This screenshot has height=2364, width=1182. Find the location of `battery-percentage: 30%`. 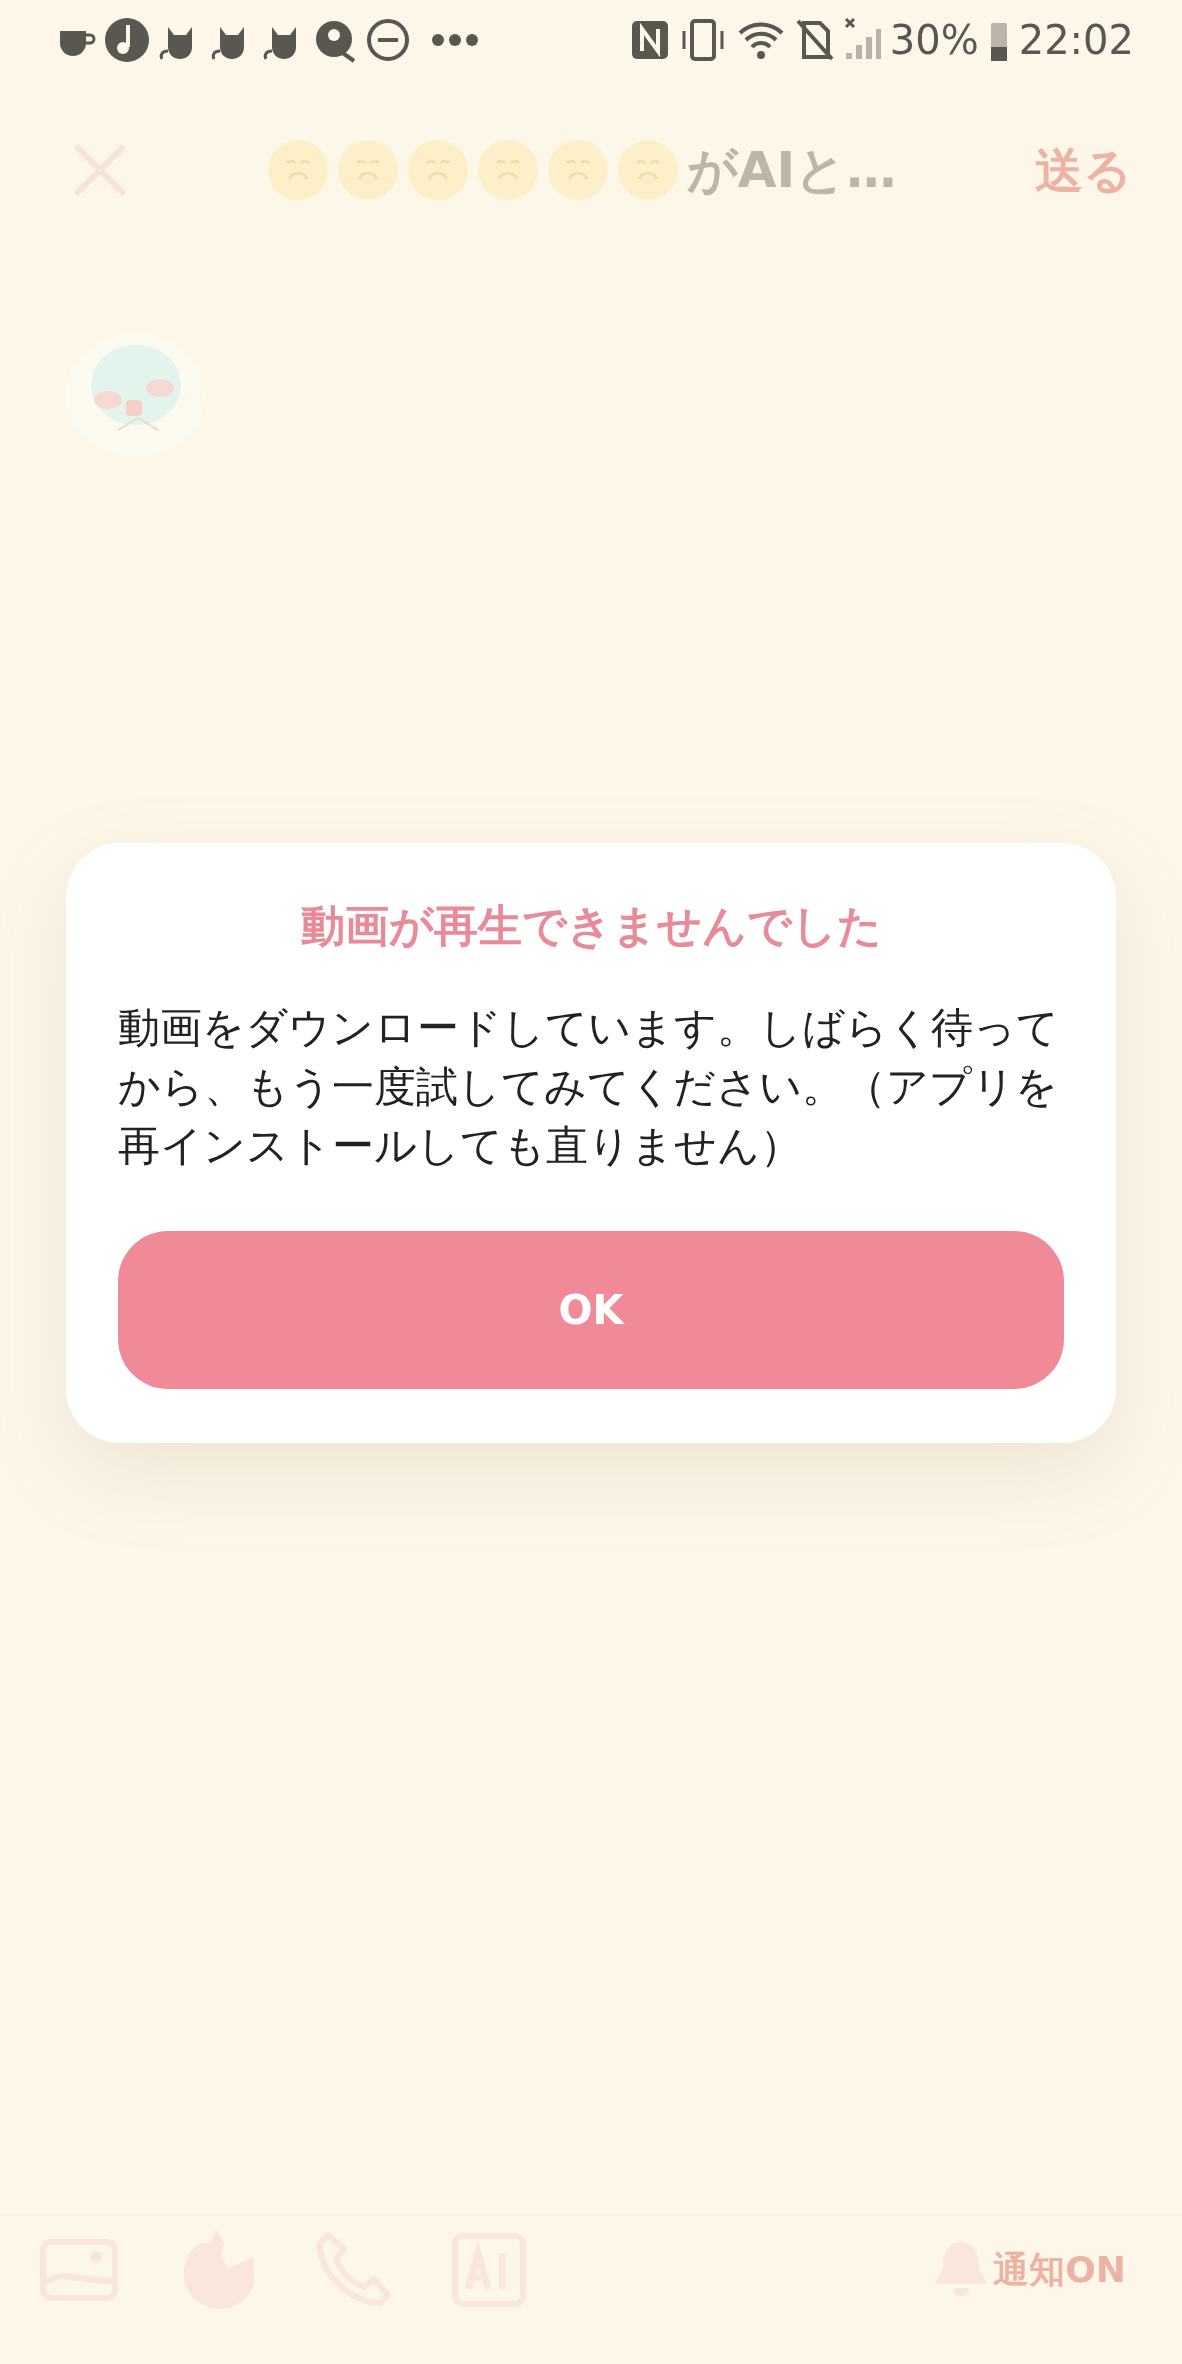

battery-percentage: 30% is located at coordinates (934, 40).